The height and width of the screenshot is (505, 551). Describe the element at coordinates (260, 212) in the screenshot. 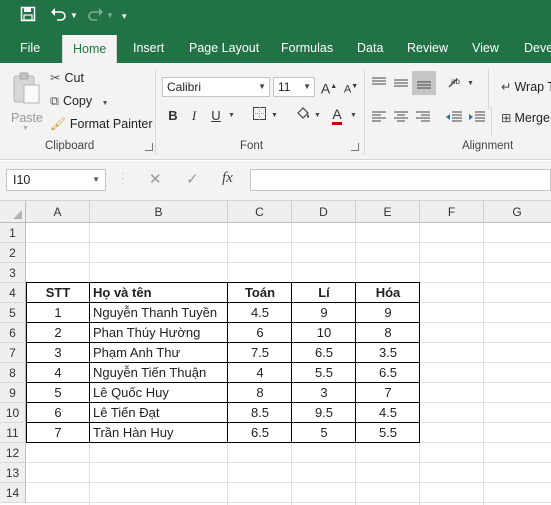

I see `column-header-c: C` at that location.